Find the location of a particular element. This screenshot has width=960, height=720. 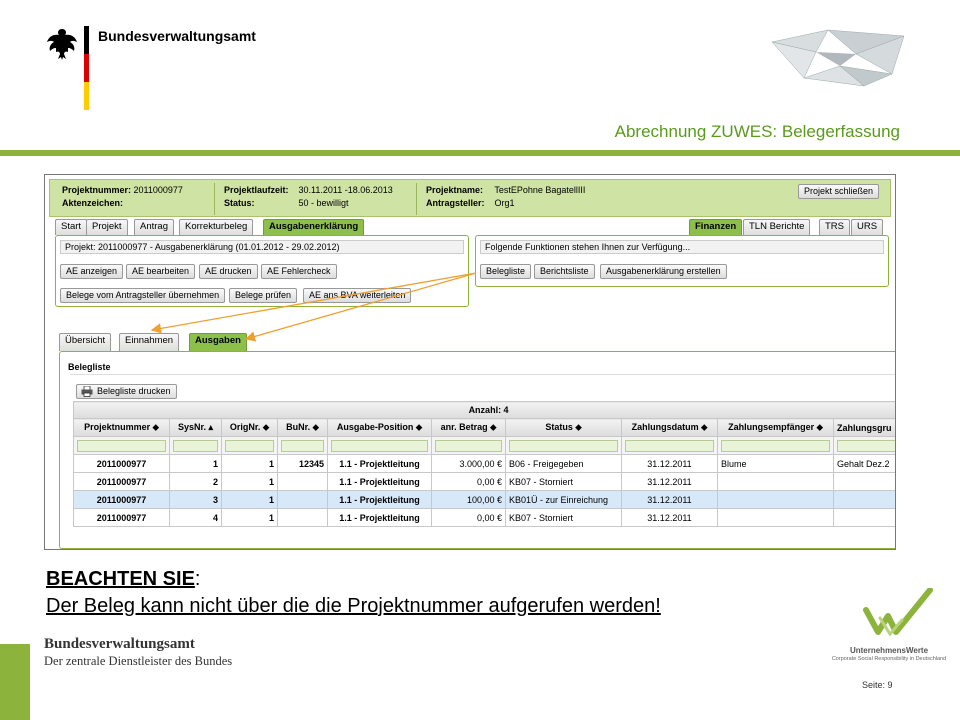

cell-status: KB01Ü - zur Einreichung is located at coordinates (563, 499).